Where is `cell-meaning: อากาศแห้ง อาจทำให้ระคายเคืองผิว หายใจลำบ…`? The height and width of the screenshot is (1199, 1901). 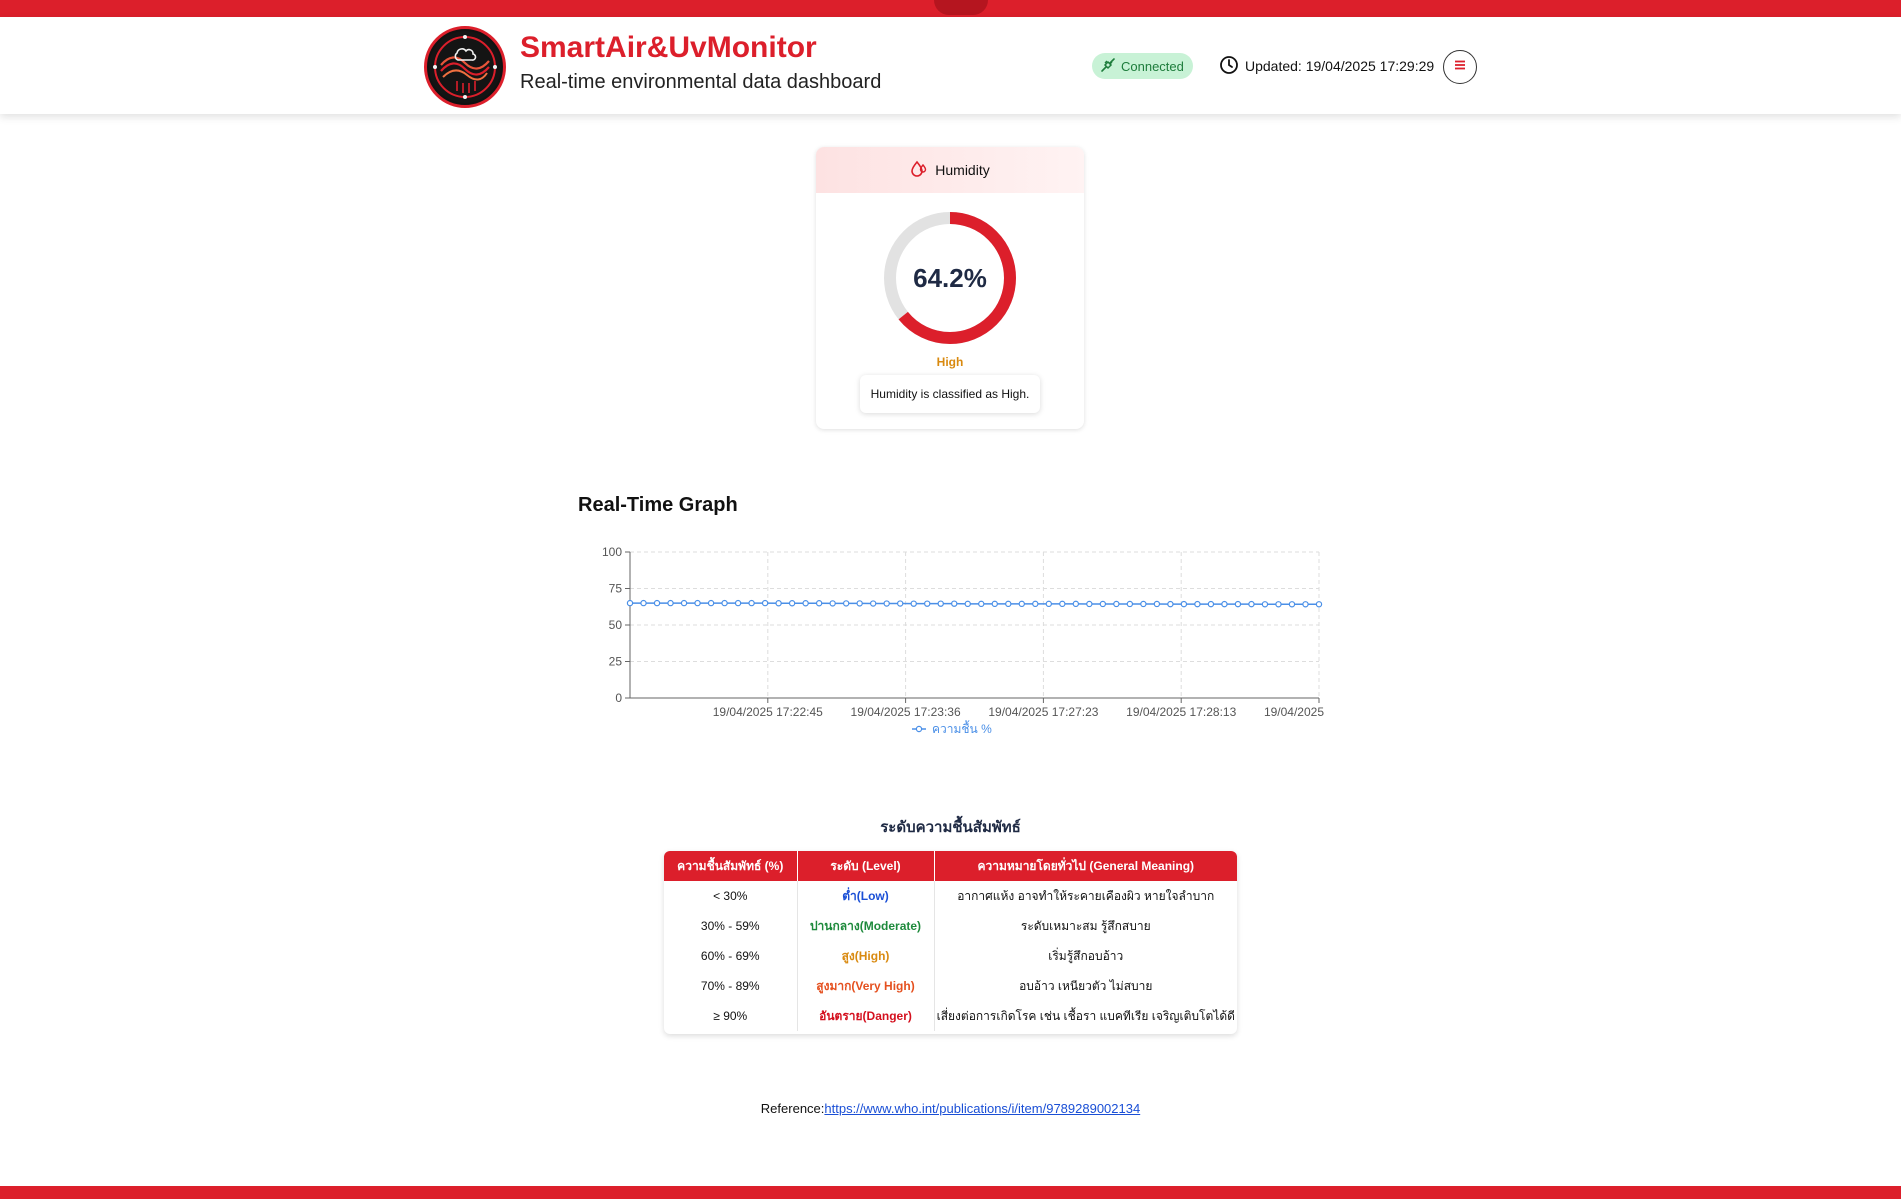 cell-meaning: อากาศแห้ง อาจทำให้ระคายเคืองผิว หายใจลำบ… is located at coordinates (1086, 895).